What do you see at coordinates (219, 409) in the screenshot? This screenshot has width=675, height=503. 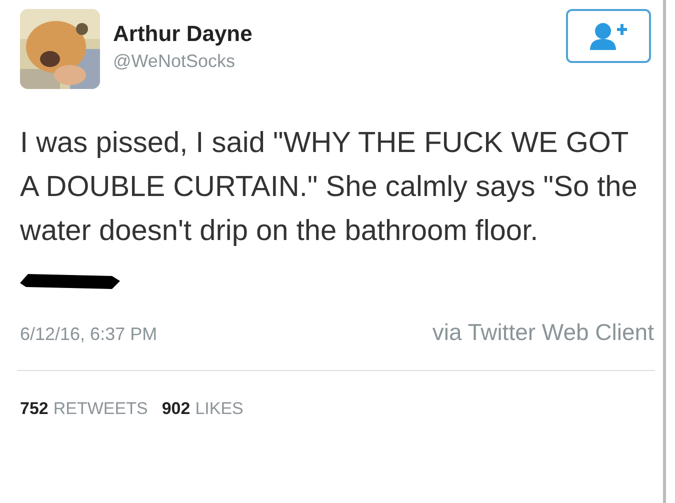 I see `stat-label: LIKES` at bounding box center [219, 409].